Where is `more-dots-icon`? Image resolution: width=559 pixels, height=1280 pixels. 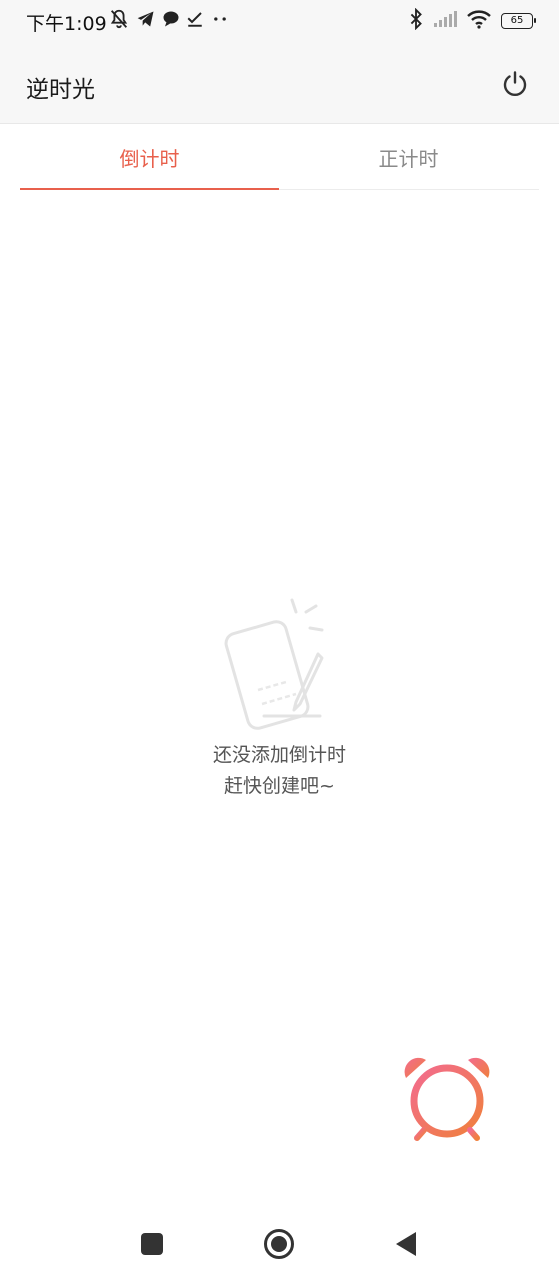 more-dots-icon is located at coordinates (220, 21).